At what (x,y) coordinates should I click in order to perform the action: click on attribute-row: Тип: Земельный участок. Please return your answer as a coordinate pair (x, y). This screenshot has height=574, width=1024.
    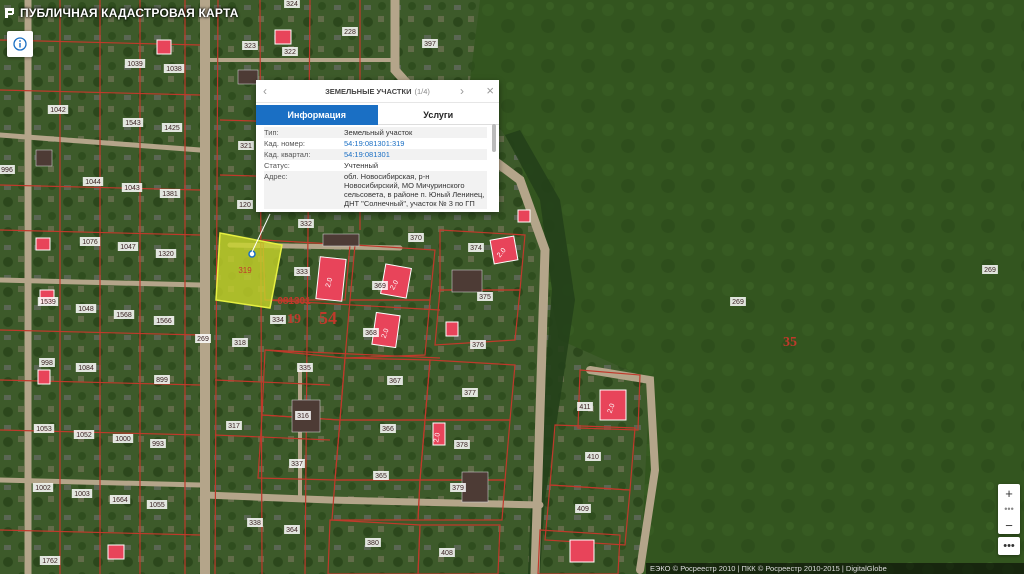
    Looking at the image, I should click on (375, 132).